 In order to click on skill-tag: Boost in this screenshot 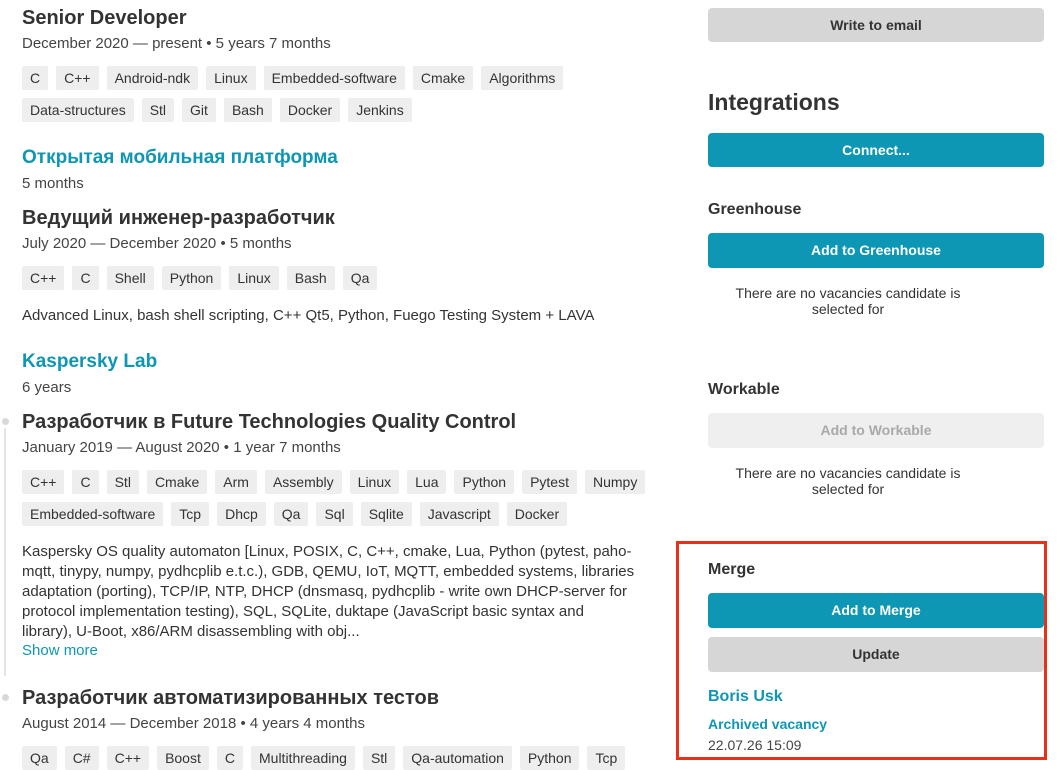, I will do `click(183, 758)`.